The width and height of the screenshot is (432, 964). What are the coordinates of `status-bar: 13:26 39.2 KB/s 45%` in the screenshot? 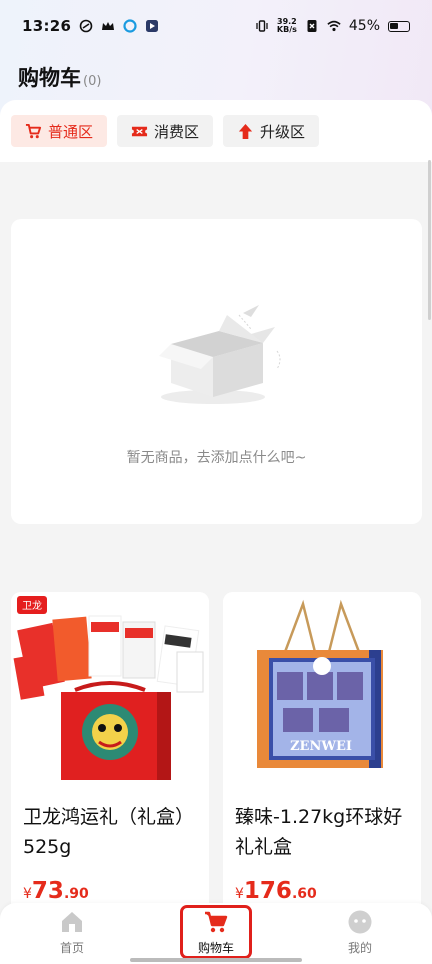 It's located at (216, 26).